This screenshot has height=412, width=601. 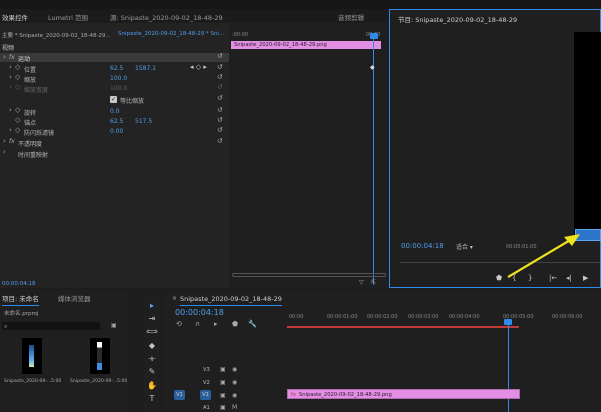 I want to click on property-name: 等比缩放, so click(x=132, y=101).